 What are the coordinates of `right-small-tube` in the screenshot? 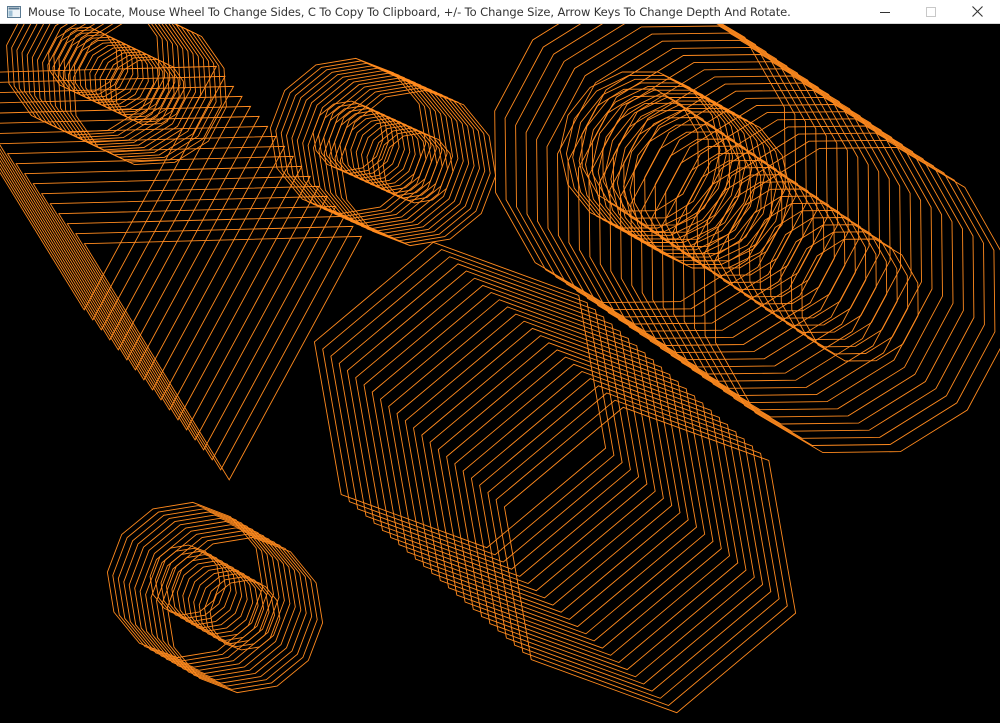 It's located at (675, 170).